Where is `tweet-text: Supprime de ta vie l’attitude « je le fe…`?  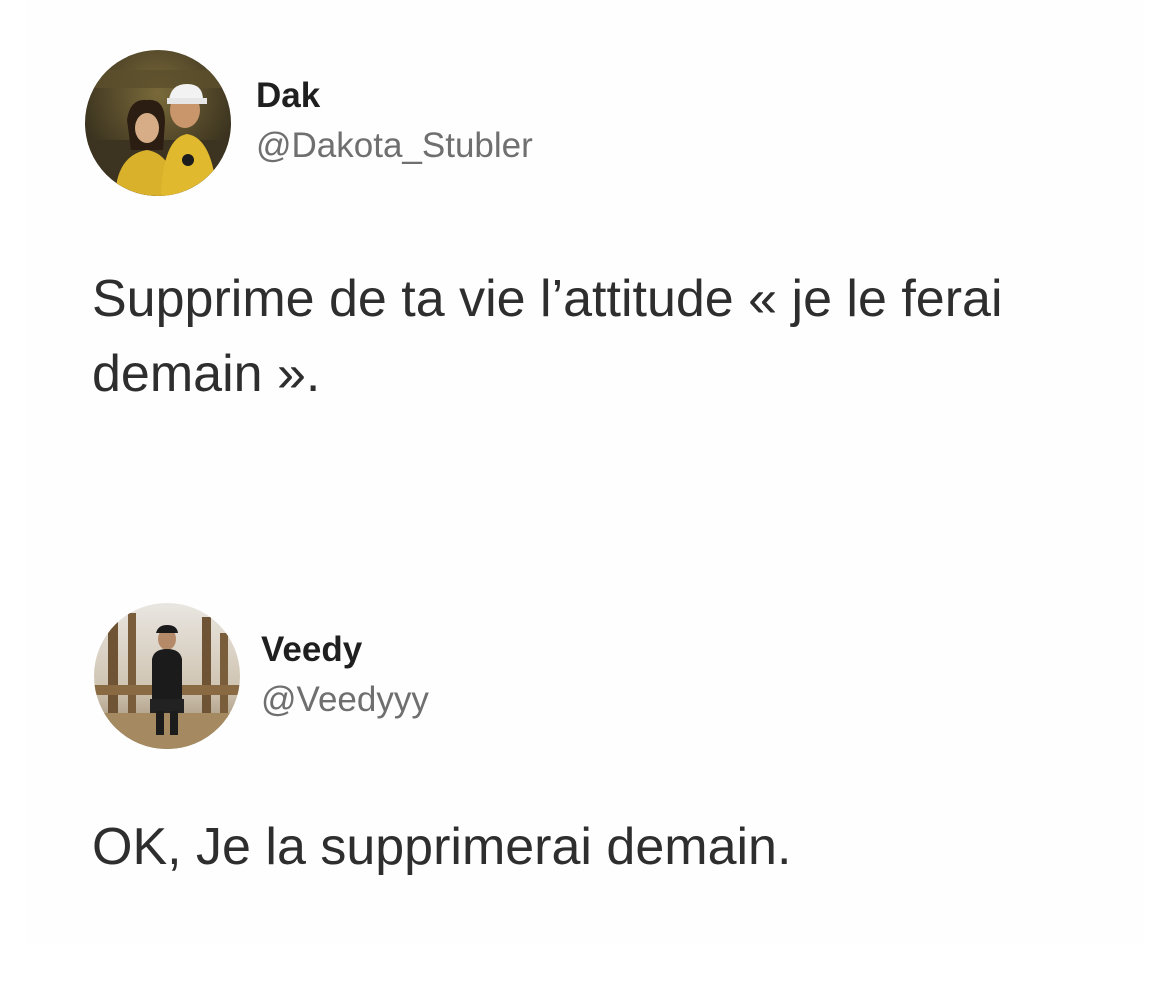 tweet-text: Supprime de ta vie l’attitude « je le fe… is located at coordinates (547, 336).